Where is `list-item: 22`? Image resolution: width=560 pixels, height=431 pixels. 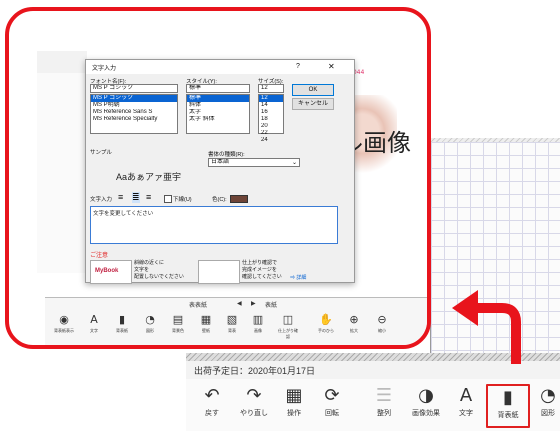
list-item: 22 is located at coordinates (271, 133).